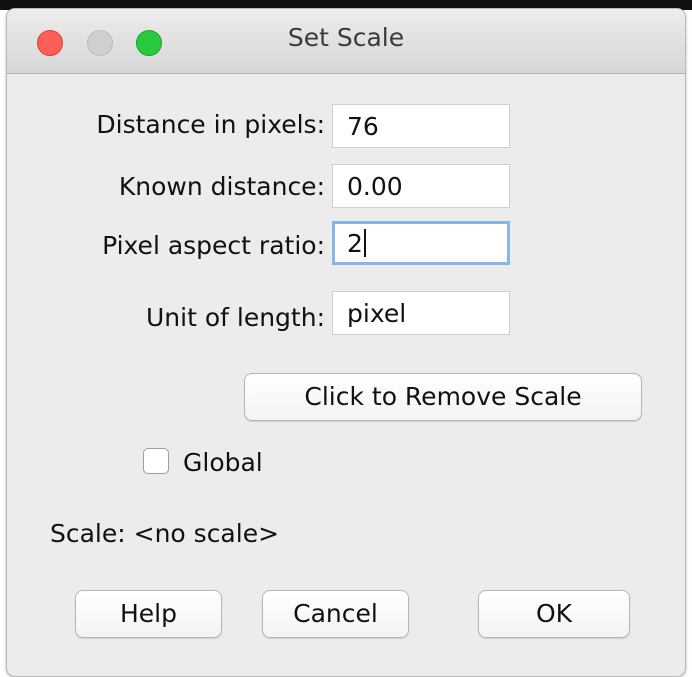  I want to click on pixel-aspect-ratio-value: 2, so click(355, 243).